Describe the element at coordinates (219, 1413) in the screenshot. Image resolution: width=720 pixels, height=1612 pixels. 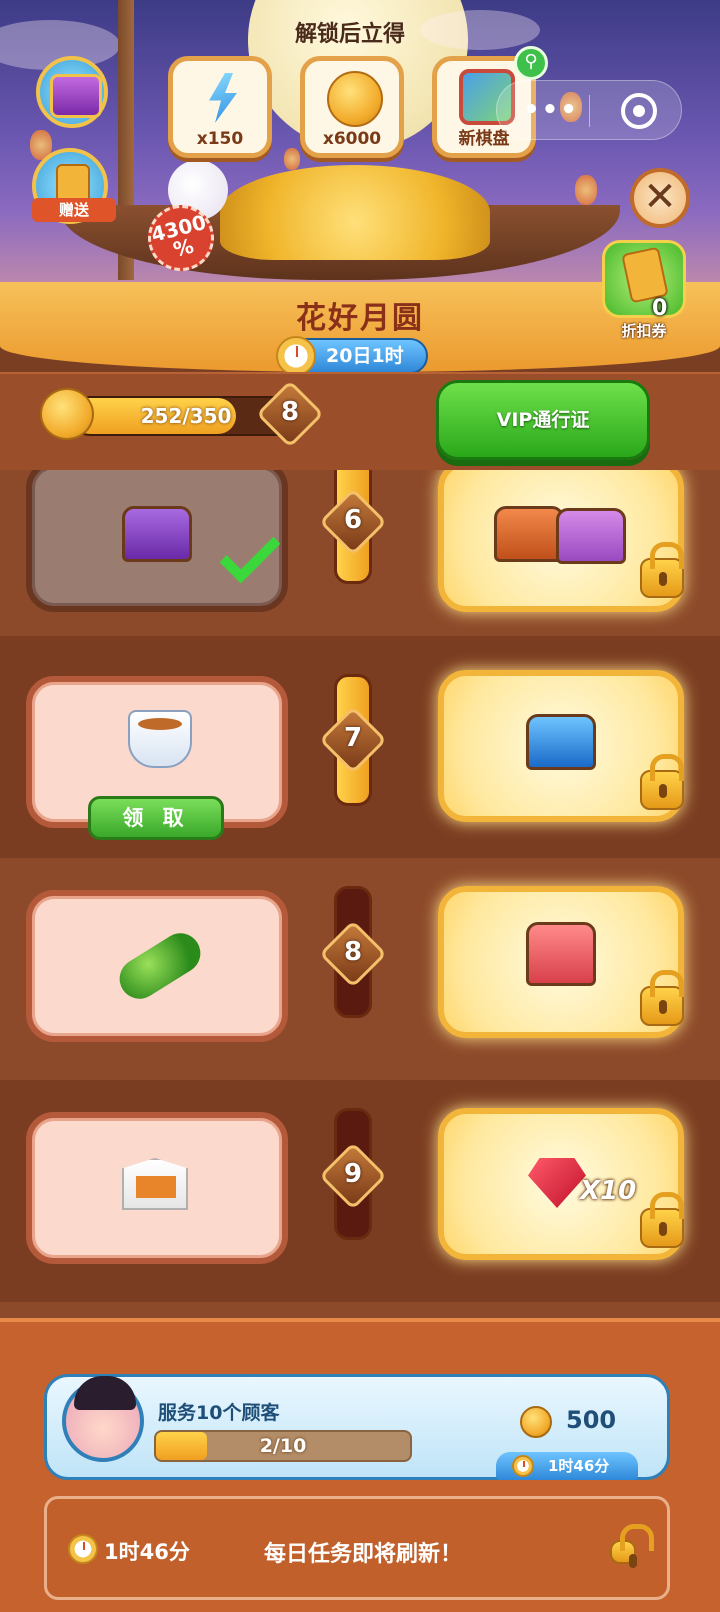
I see `task-title: 服务10个顾客` at that location.